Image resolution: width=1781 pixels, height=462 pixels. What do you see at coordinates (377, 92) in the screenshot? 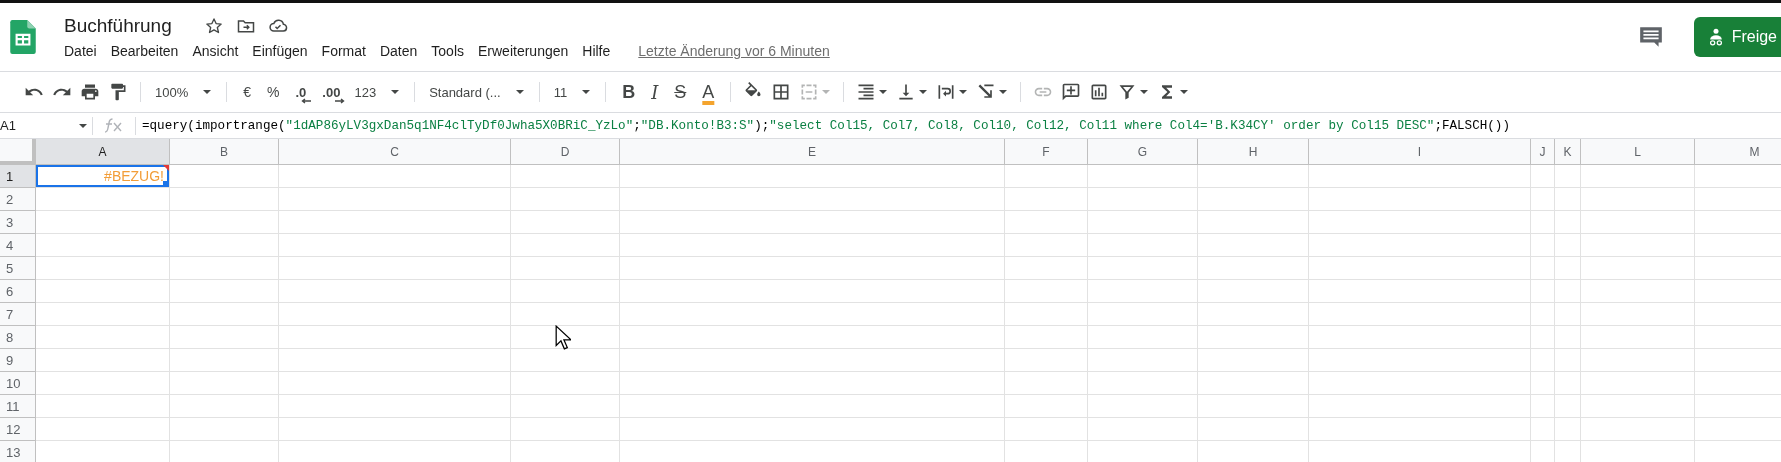
I see `dropdown: 123` at bounding box center [377, 92].